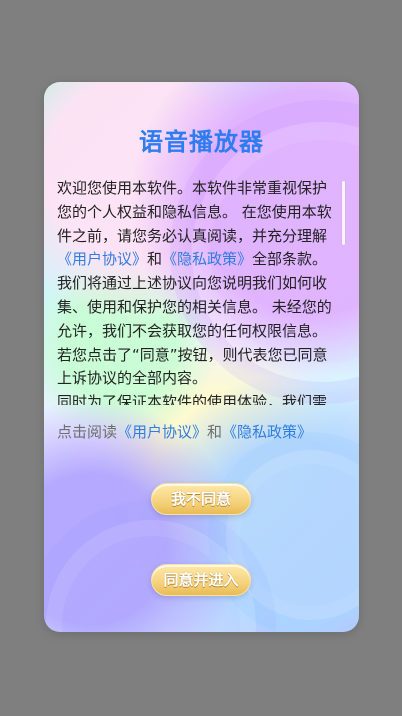  Describe the element at coordinates (343, 213) in the screenshot. I see `agreement-scrollbar` at that location.